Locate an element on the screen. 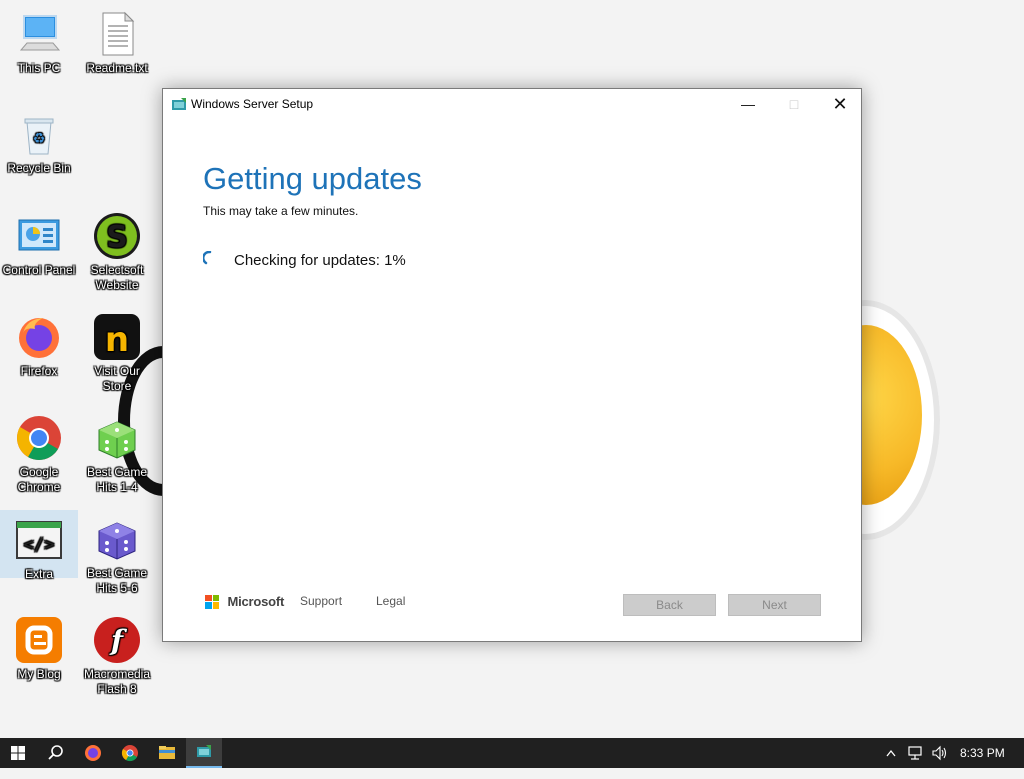  desktop-icon-best-game-hits-5-6: Best Game Hits 5-6 is located at coordinates (117, 552).